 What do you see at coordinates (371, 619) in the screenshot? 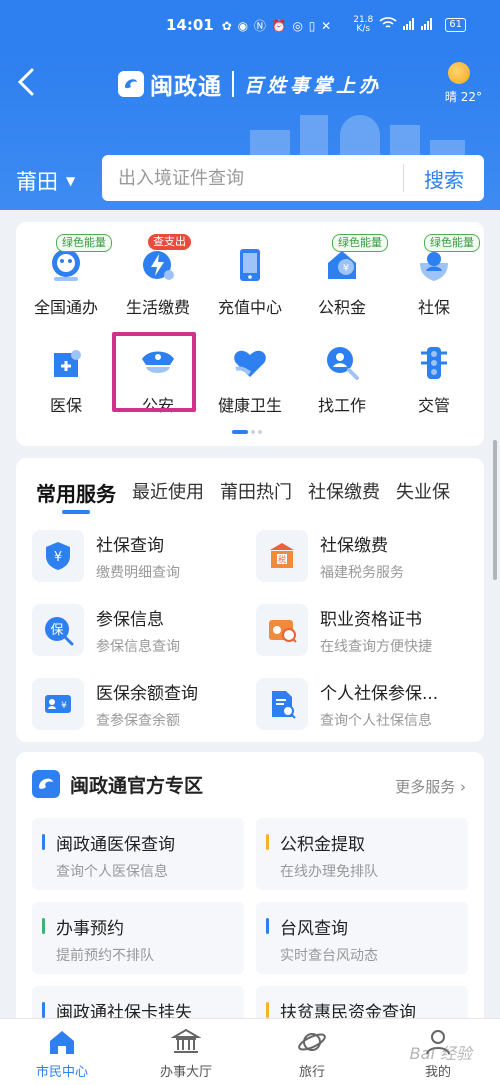
I see `service-title: 职业资格证书` at bounding box center [371, 619].